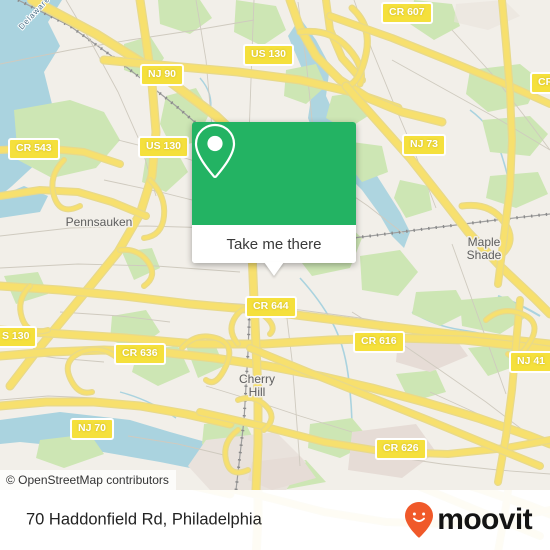 Image resolution: width=550 pixels, height=550 pixels. Describe the element at coordinates (257, 379) in the screenshot. I see `place-label-cherry-hill-line1: Cherry` at that location.